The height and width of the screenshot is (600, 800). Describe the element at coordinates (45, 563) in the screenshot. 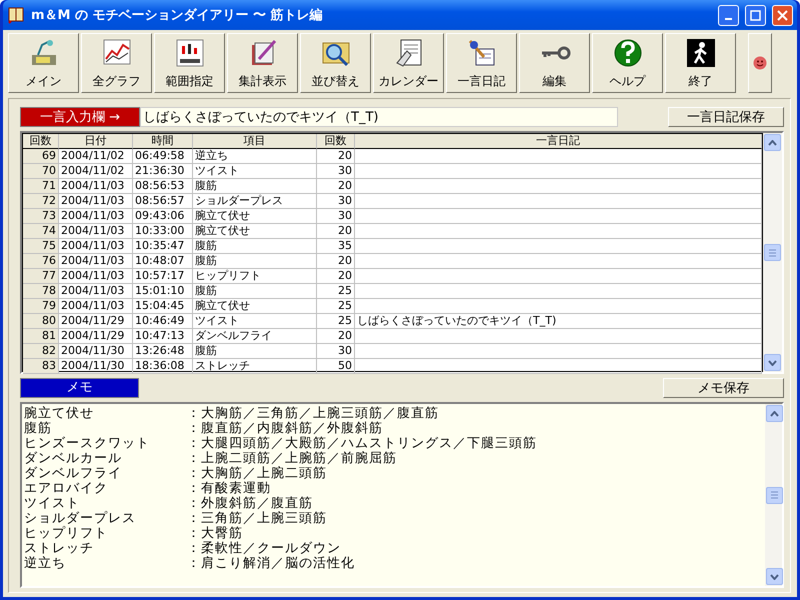

I see `memo-item: 逆立ち` at that location.